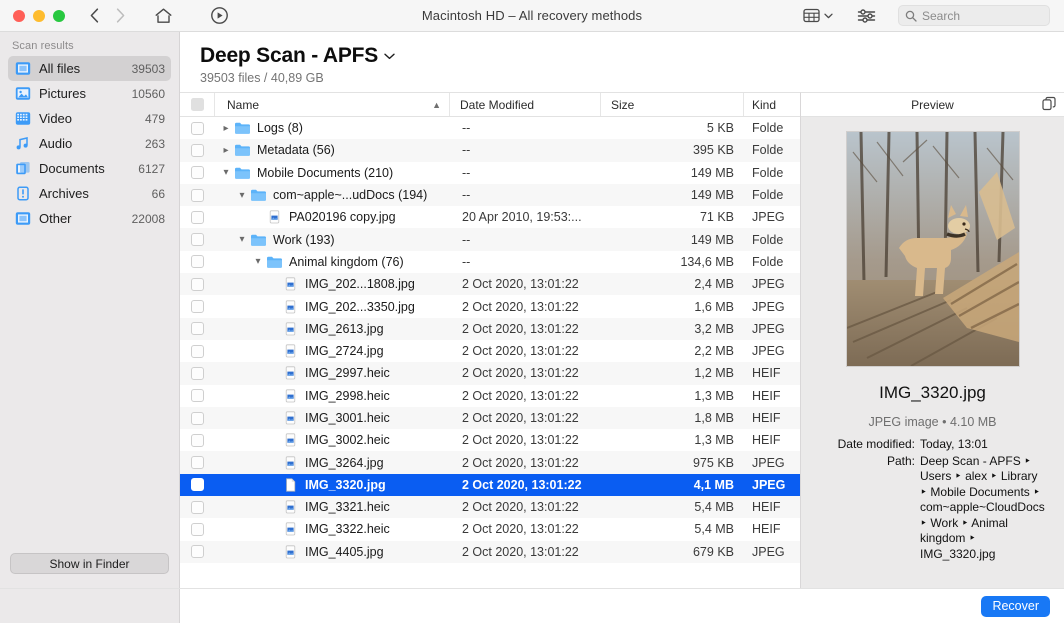 The image size is (1064, 623). I want to click on row-name-label: IMG_2998.heic, so click(347, 395).